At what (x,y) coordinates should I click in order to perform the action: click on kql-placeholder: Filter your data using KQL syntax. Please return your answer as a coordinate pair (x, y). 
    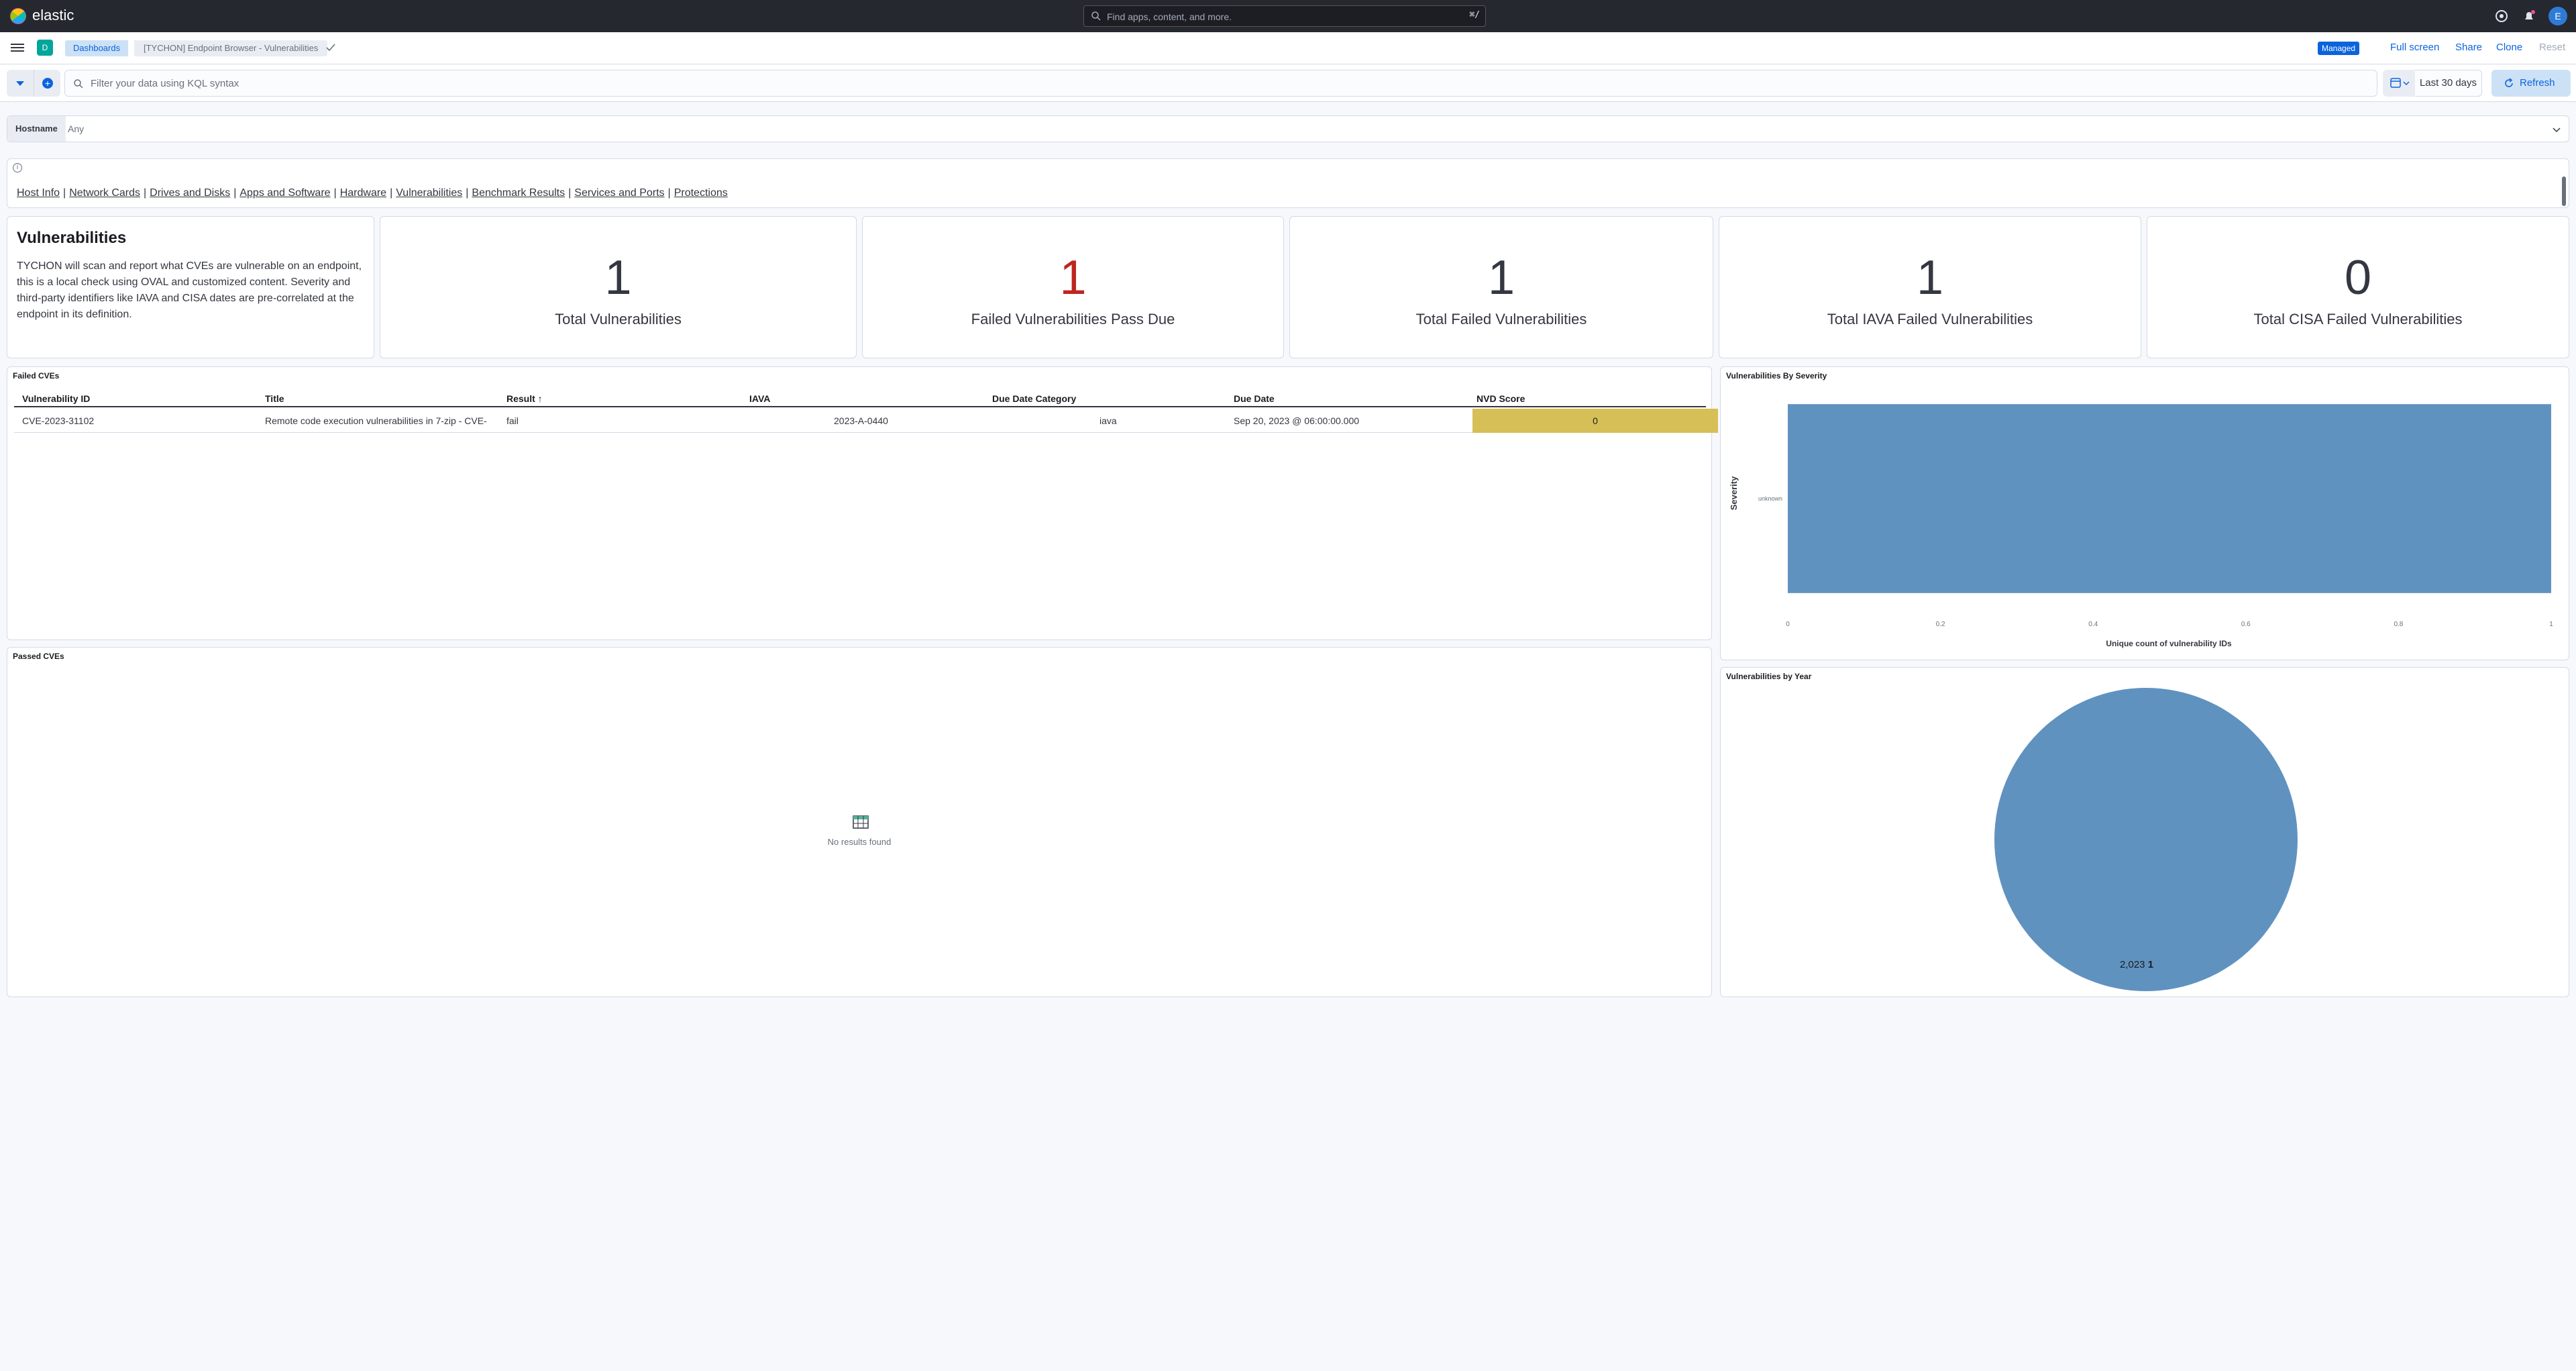
    Looking at the image, I should click on (165, 83).